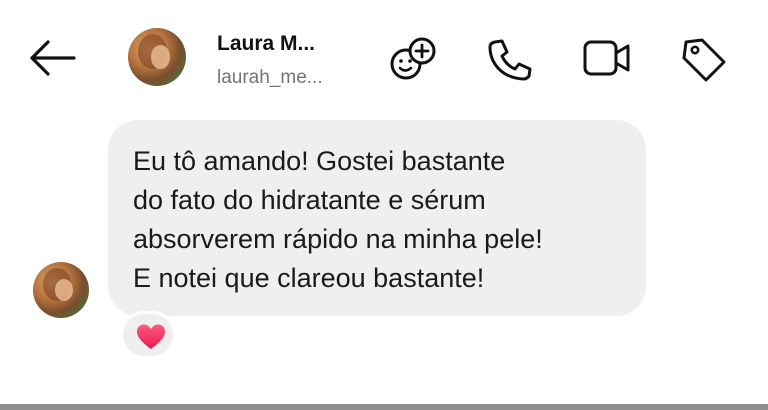  What do you see at coordinates (384, 407) in the screenshot?
I see `bottom-divider` at bounding box center [384, 407].